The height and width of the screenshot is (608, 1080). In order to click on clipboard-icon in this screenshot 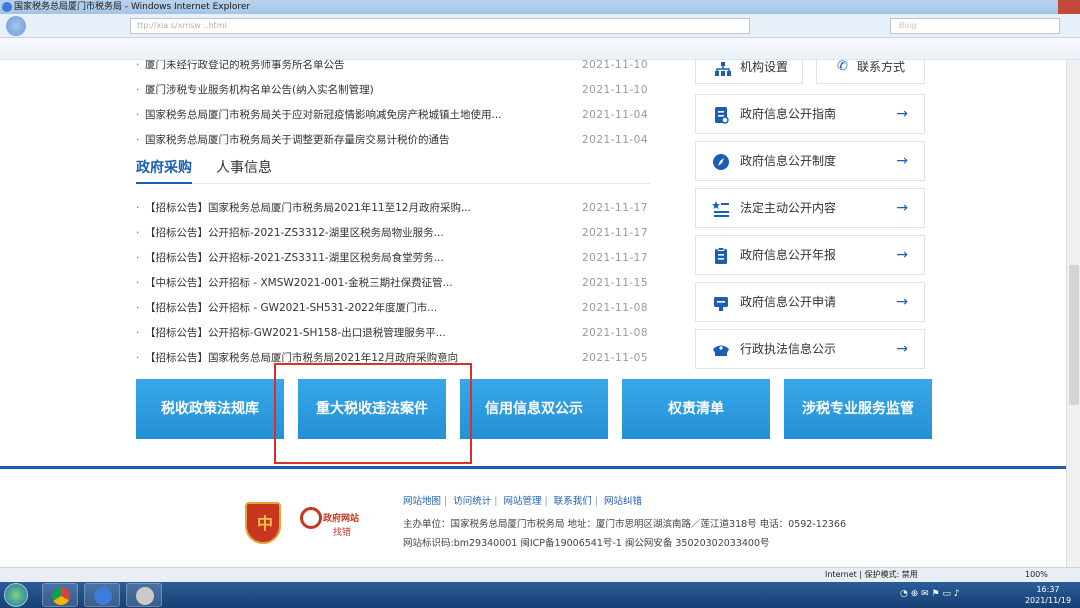, I will do `click(721, 255)`.